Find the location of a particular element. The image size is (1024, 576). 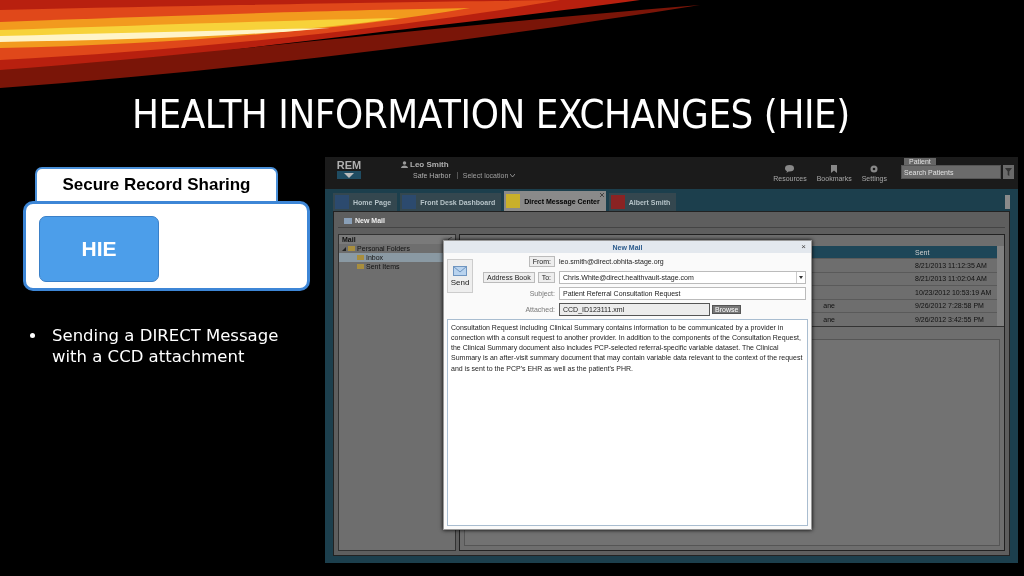

bullet-icon is located at coordinates (32, 335).